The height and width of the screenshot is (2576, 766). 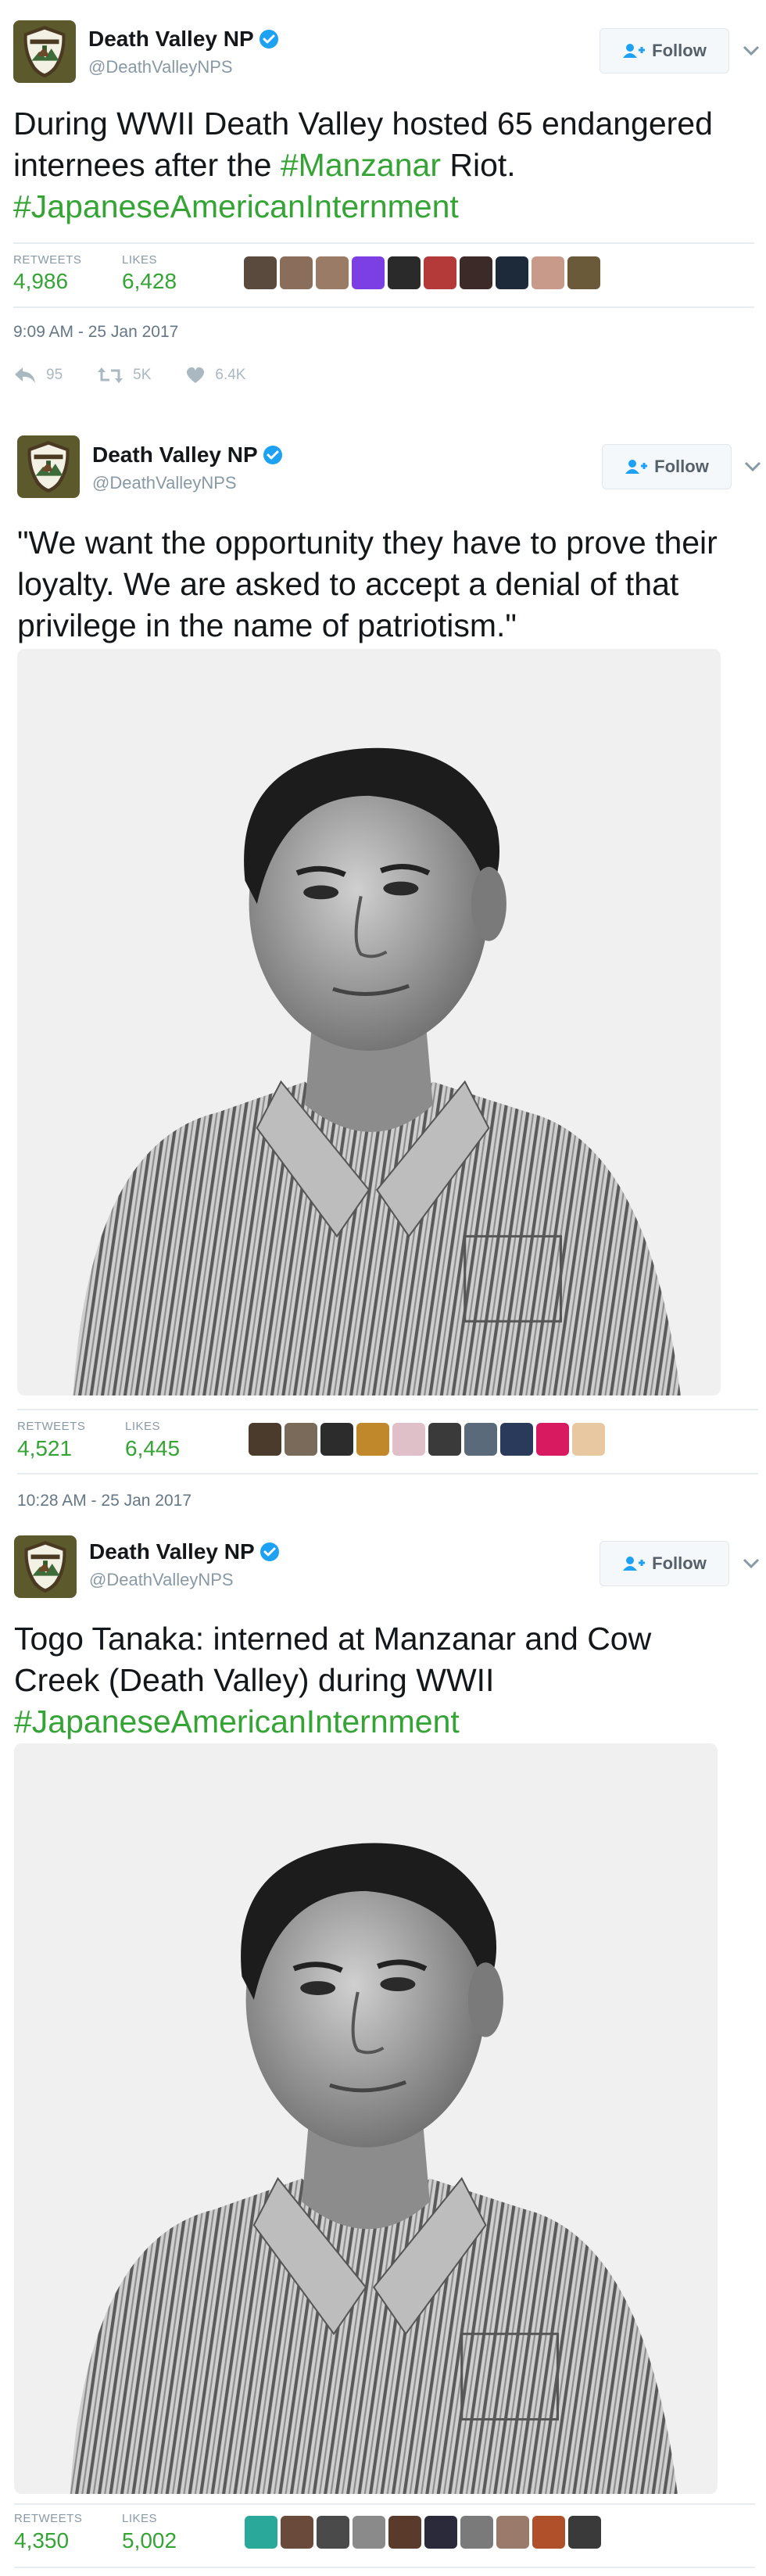 I want to click on retweets-count: 4,521, so click(x=44, y=1448).